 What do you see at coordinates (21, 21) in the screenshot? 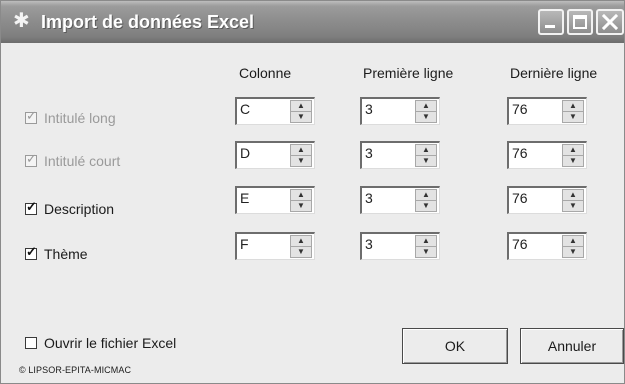
I see `app-star-icon: ✱` at bounding box center [21, 21].